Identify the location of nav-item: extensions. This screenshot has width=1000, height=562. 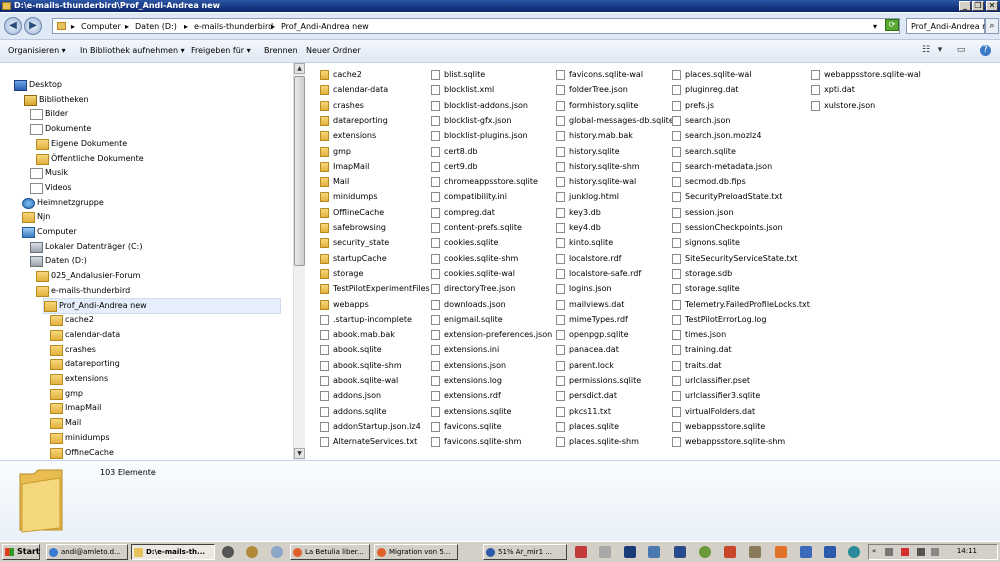
(165, 379).